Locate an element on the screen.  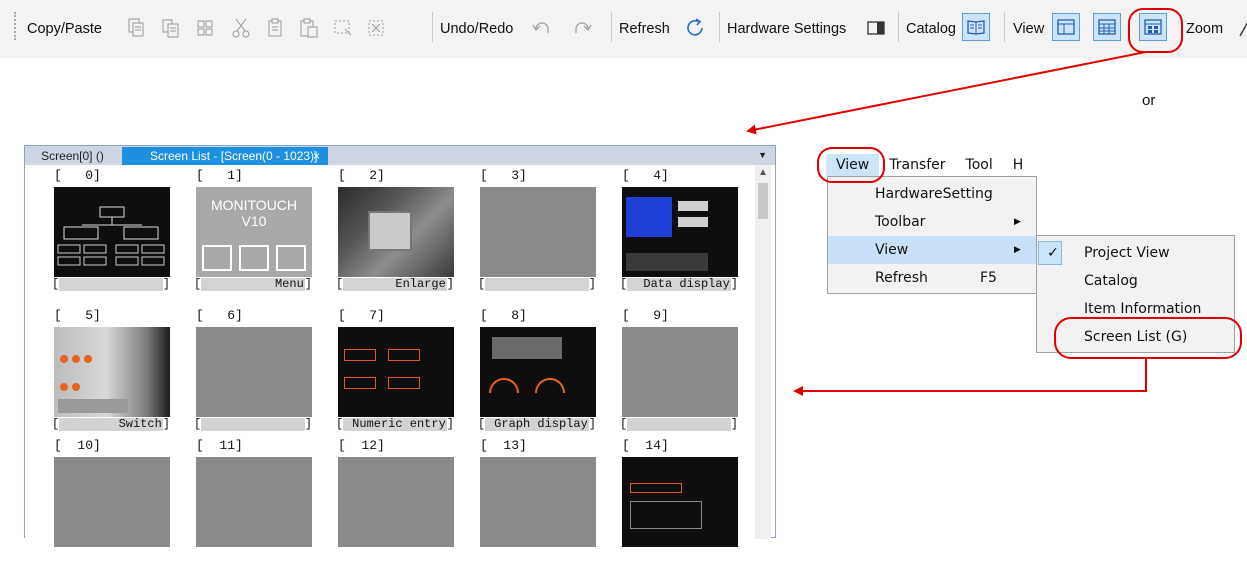
scroll-thumb is located at coordinates (763, 201).